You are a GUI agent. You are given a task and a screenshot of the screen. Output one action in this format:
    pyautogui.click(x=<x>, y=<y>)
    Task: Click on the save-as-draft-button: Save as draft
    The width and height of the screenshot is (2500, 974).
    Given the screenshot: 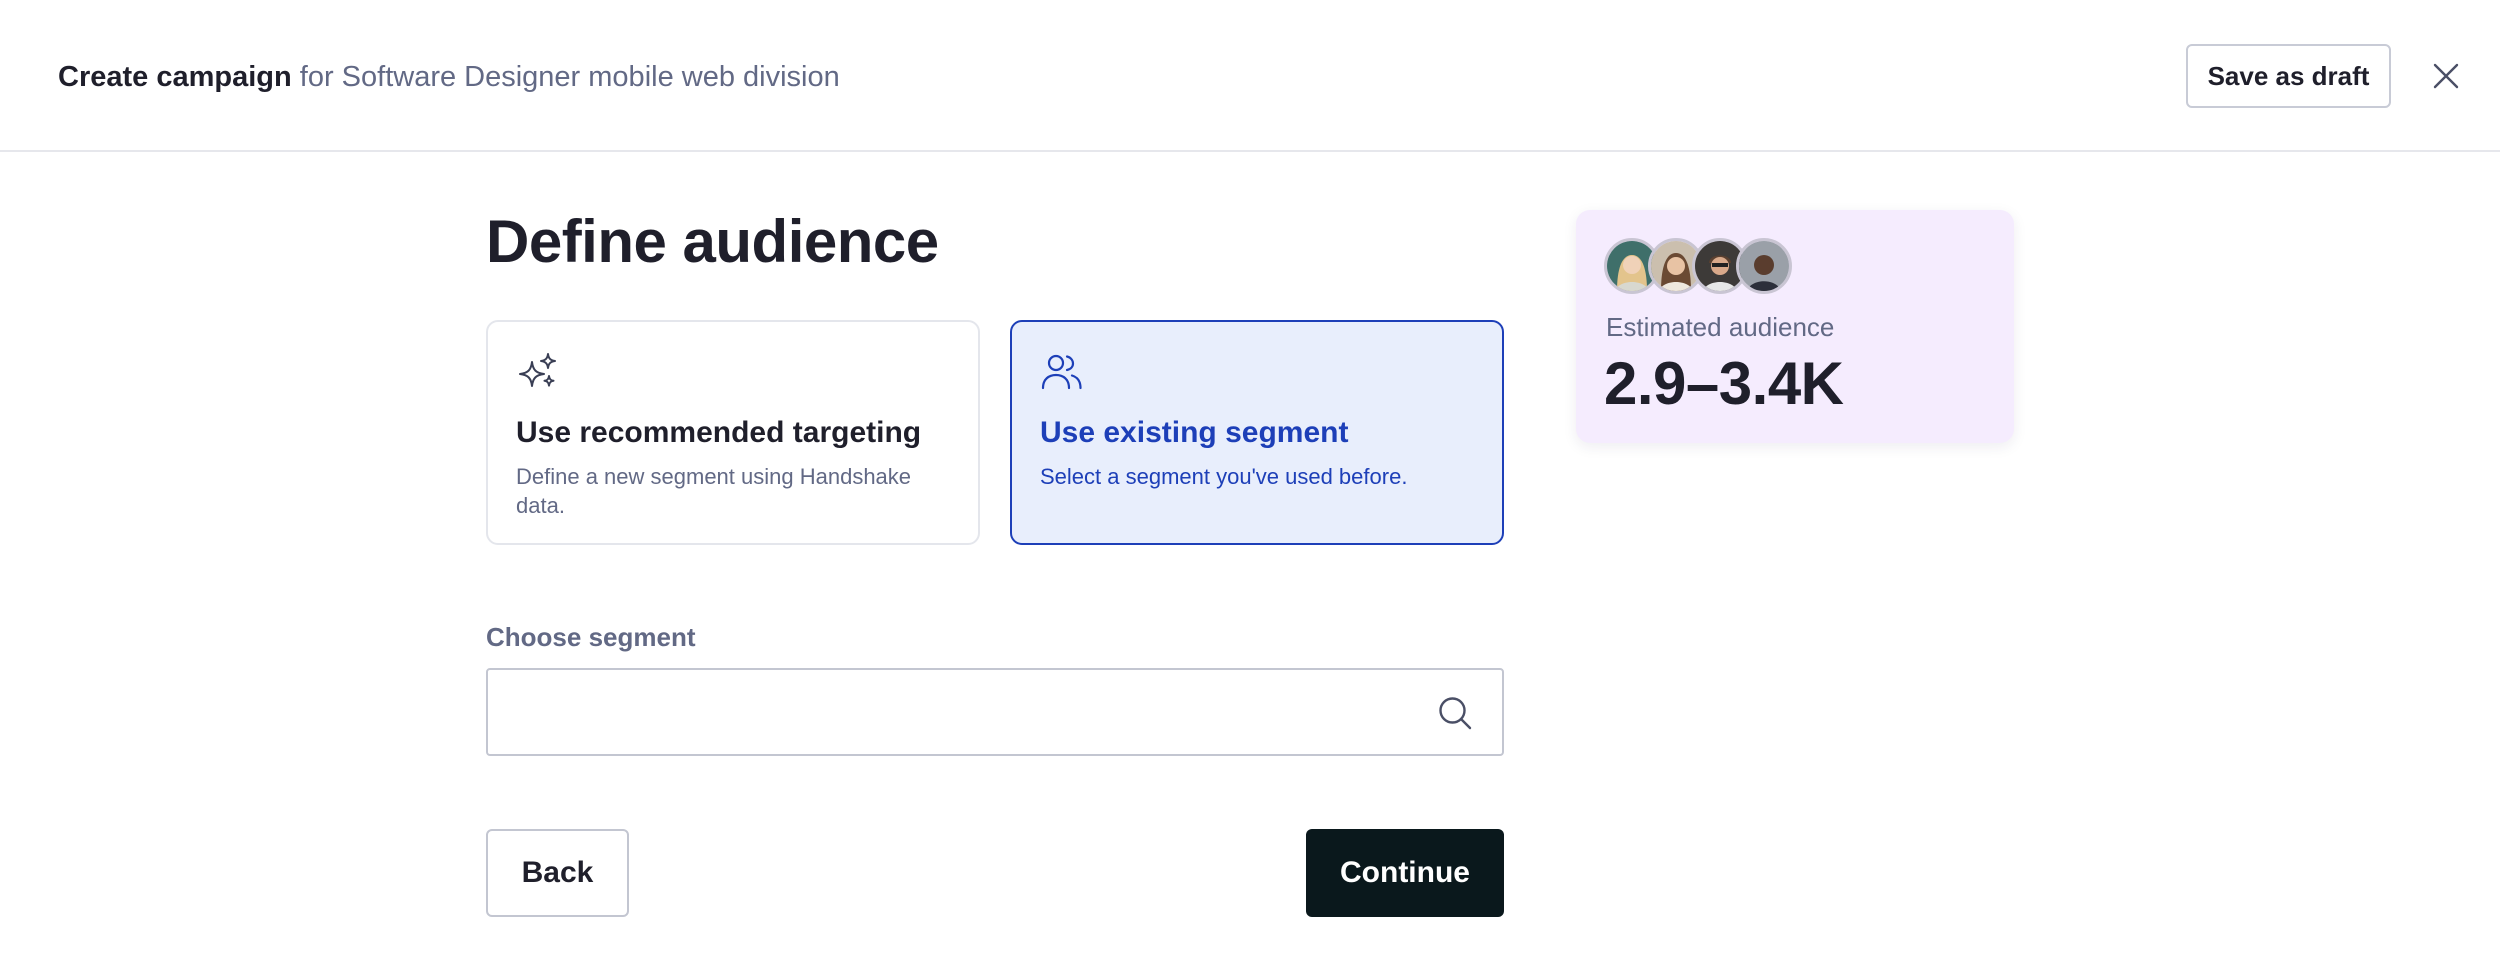 What is the action you would take?
    pyautogui.click(x=2288, y=76)
    